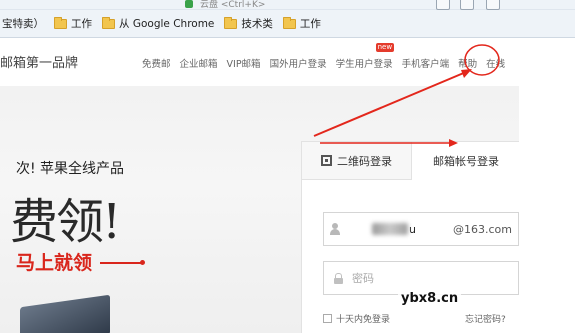 The height and width of the screenshot is (333, 575). Describe the element at coordinates (421, 229) in the screenshot. I see `username-field: @163.com` at that location.